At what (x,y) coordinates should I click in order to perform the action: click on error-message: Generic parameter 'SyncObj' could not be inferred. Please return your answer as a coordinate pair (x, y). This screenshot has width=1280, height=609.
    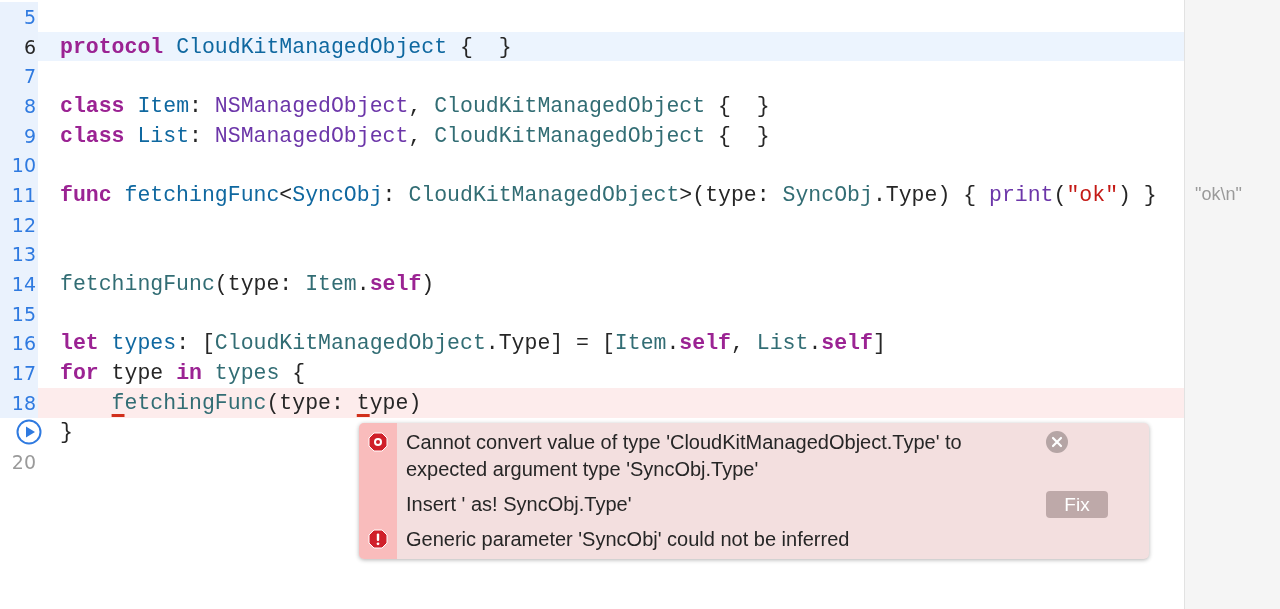
    Looking at the image, I should click on (628, 539).